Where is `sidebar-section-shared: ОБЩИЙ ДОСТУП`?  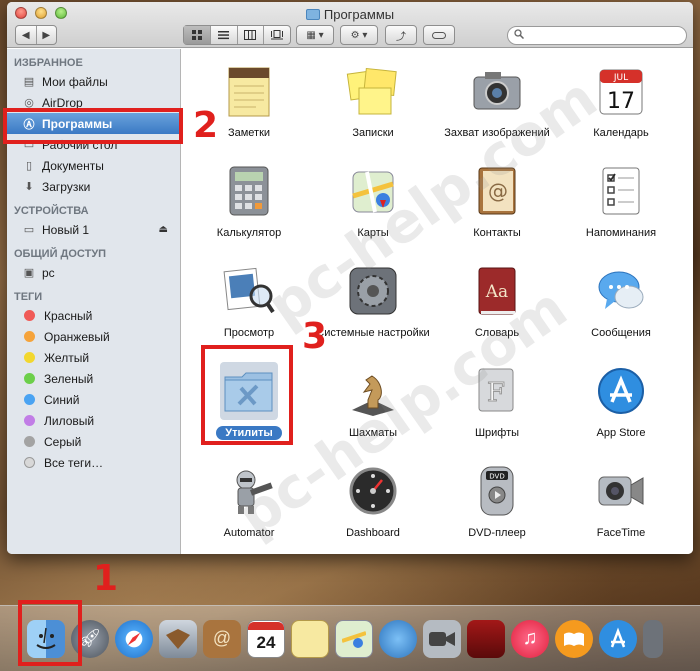
sidebar-section-shared: ОБЩИЙ ДОСТУП is located at coordinates (60, 253).